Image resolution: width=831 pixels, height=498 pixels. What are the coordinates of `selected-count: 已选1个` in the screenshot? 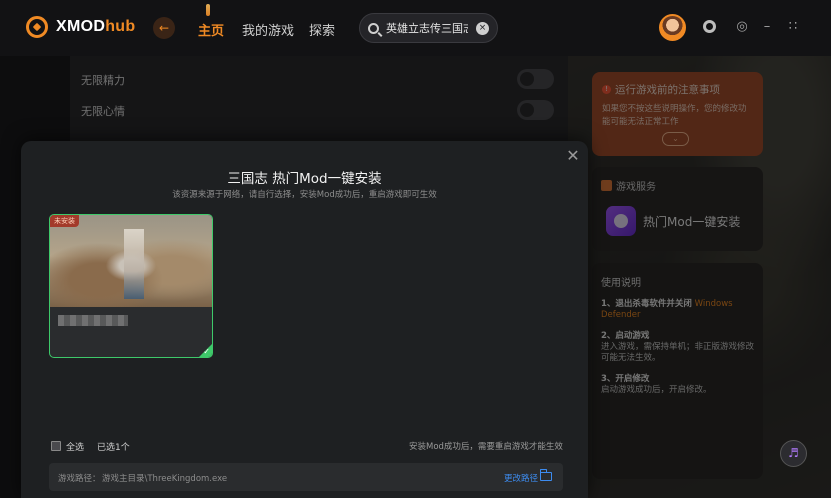 It's located at (113, 448).